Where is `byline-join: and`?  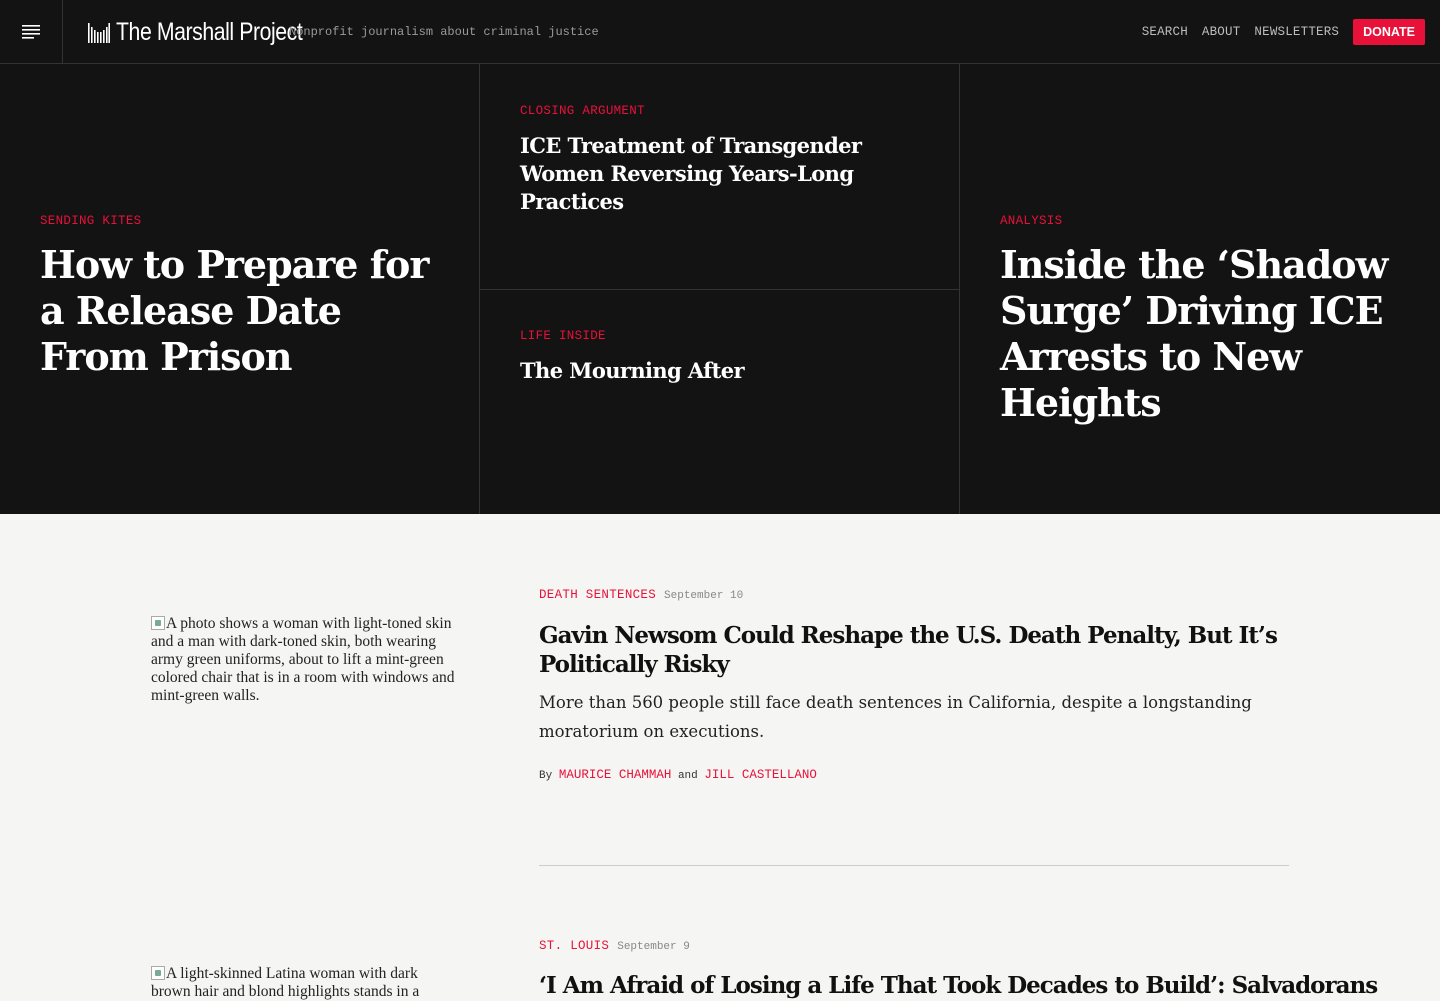 byline-join: and is located at coordinates (687, 776).